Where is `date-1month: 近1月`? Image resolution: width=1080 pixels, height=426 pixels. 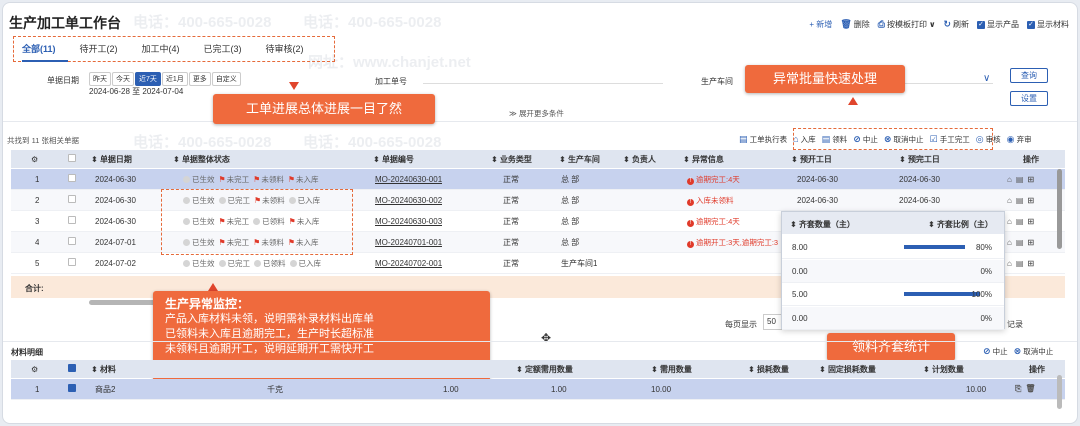
date-1month: 近1月 is located at coordinates (174, 79).